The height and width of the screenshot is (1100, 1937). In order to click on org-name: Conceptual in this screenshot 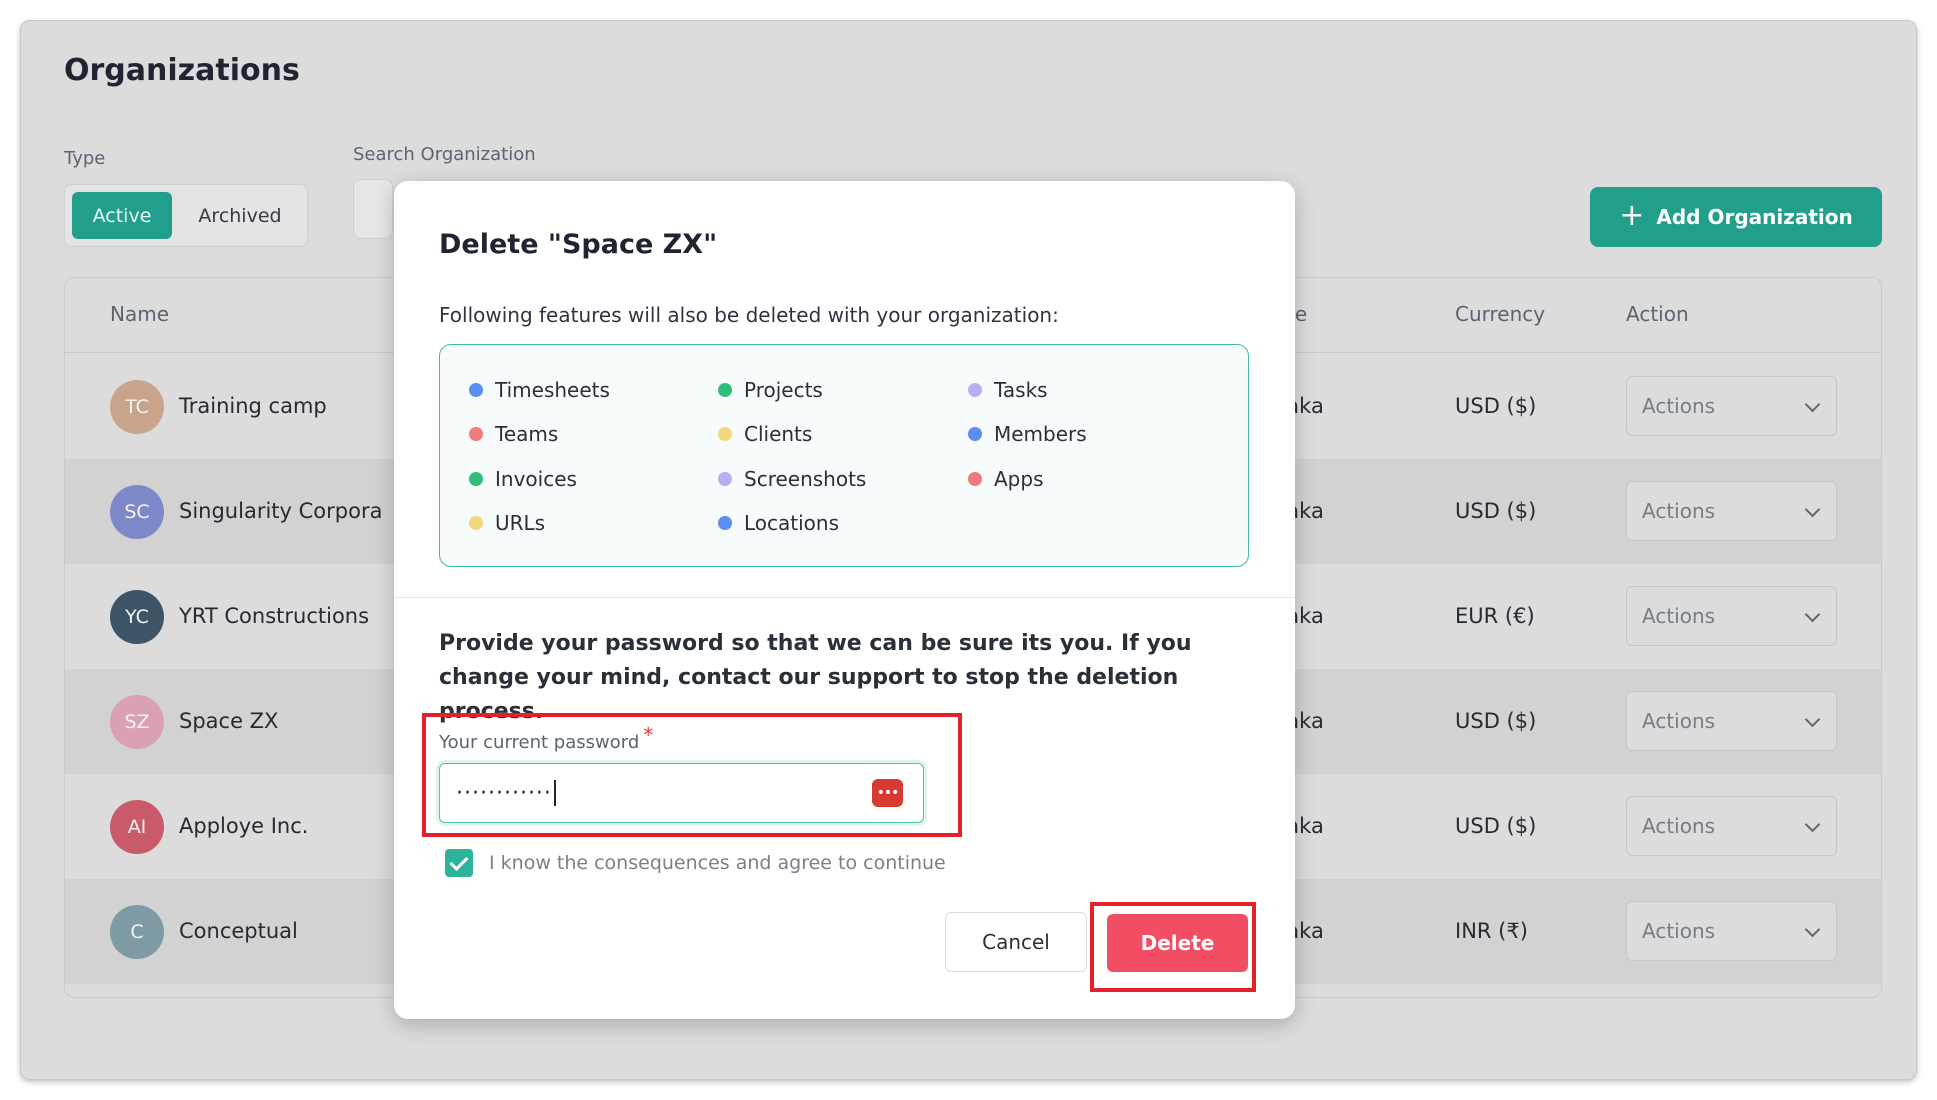, I will do `click(238, 931)`.